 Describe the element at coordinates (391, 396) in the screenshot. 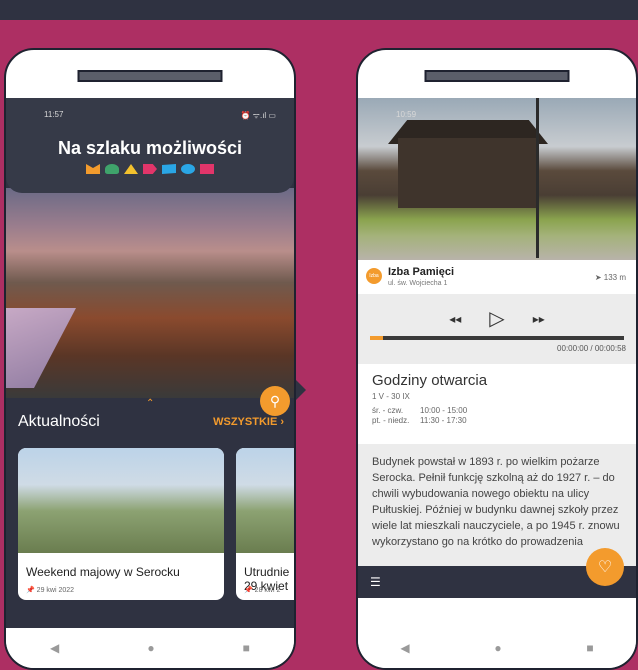

I see `hours-range: 1 V - 30 IX` at that location.